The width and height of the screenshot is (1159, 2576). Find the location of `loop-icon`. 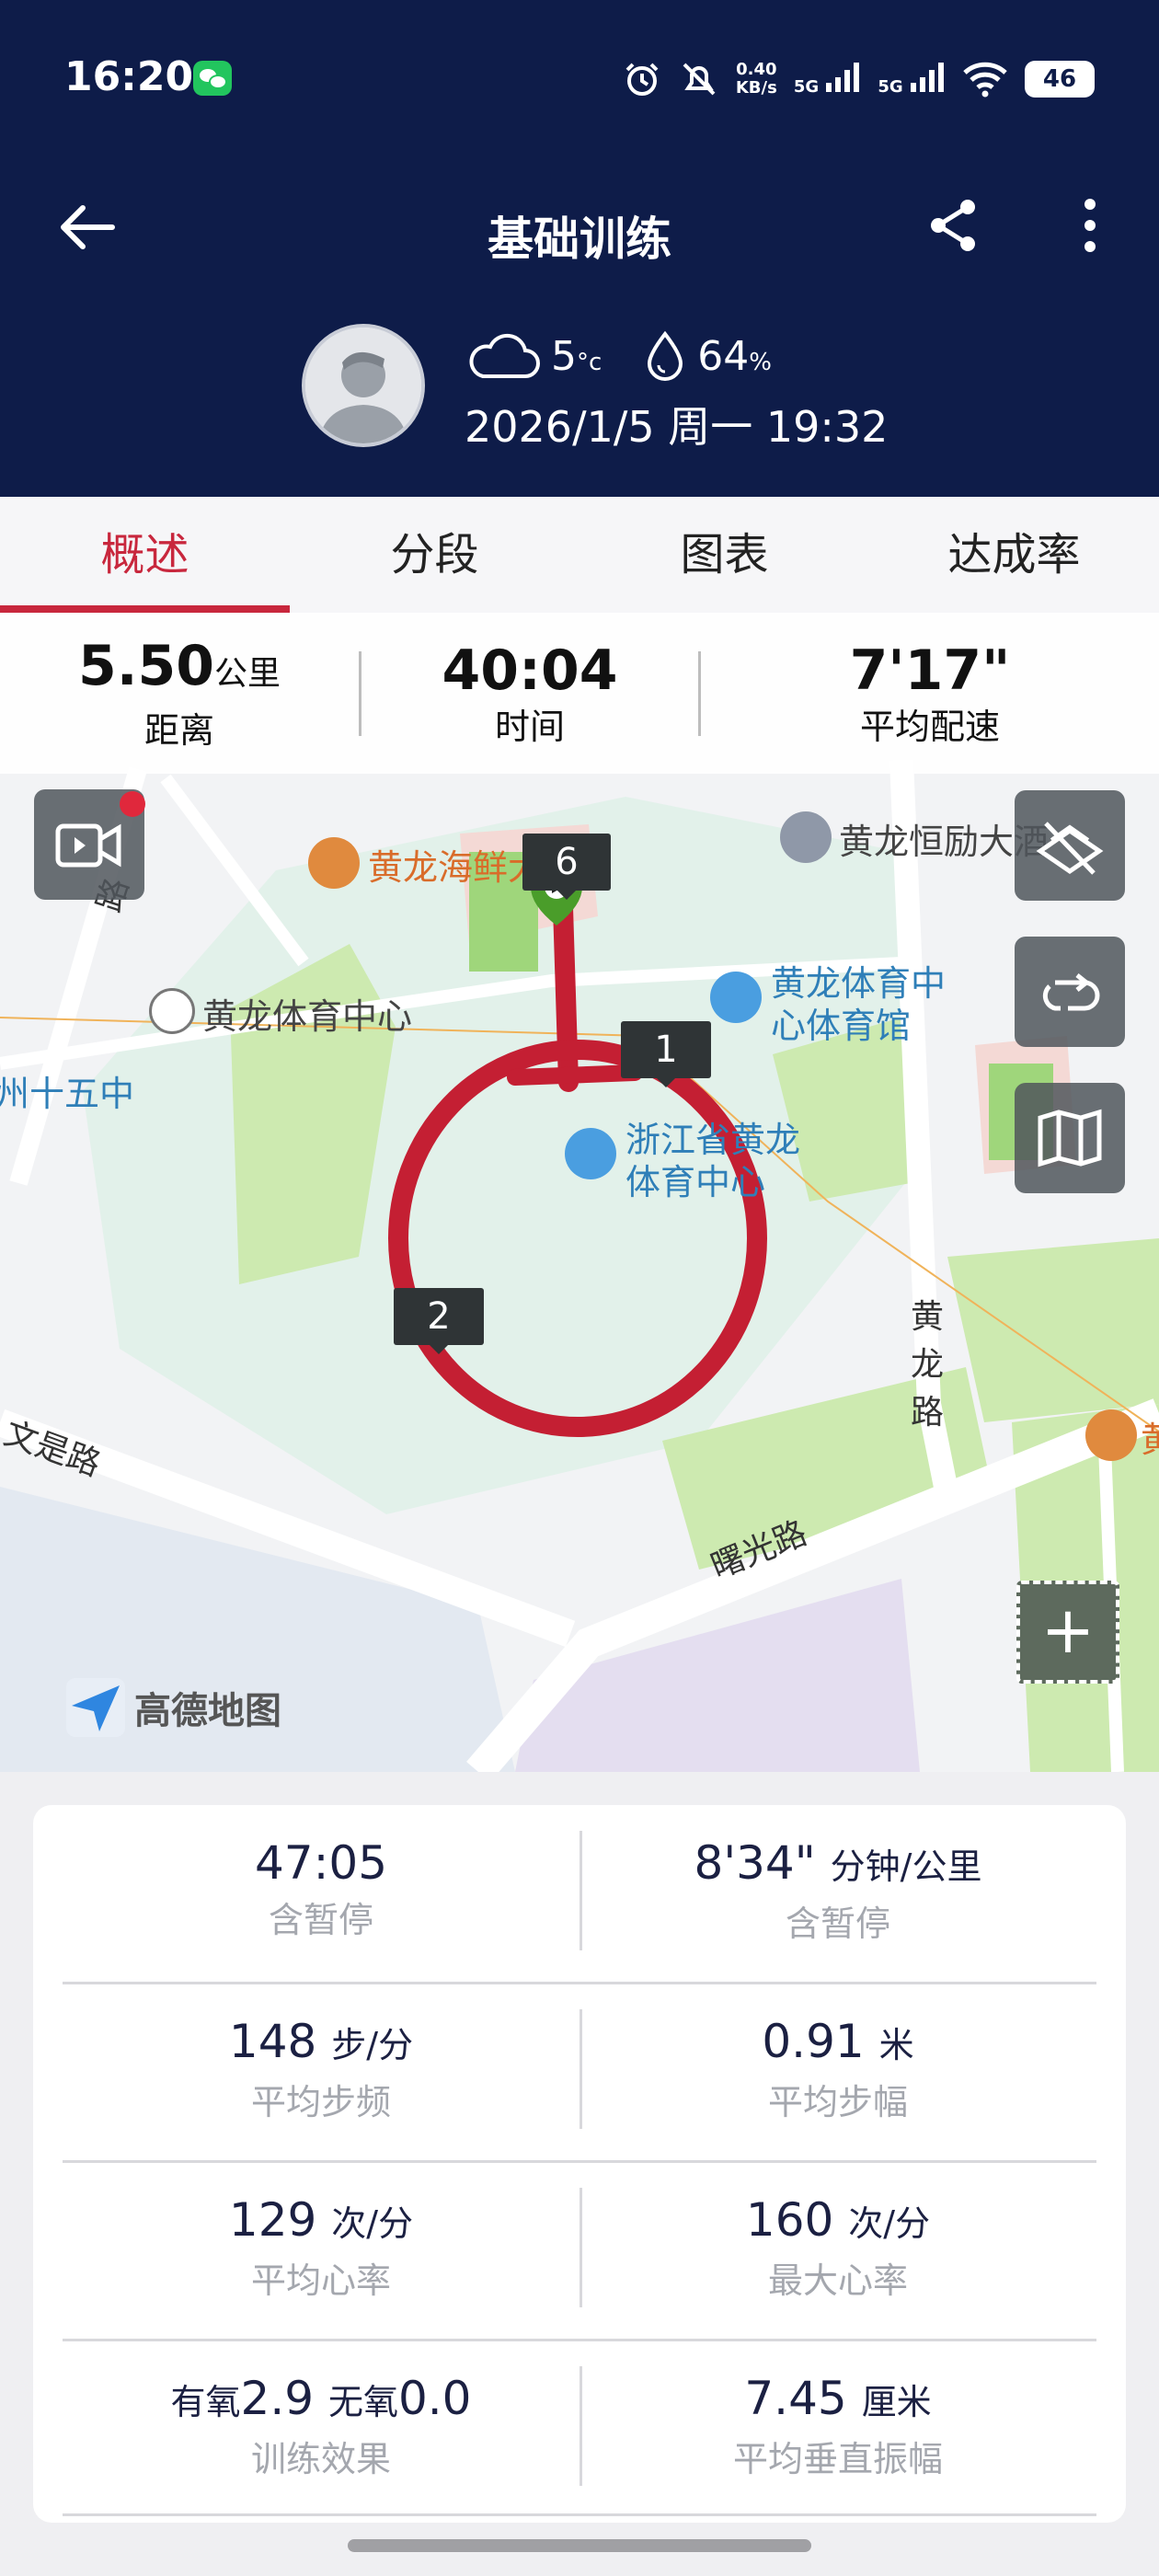

loop-icon is located at coordinates (1071, 992).